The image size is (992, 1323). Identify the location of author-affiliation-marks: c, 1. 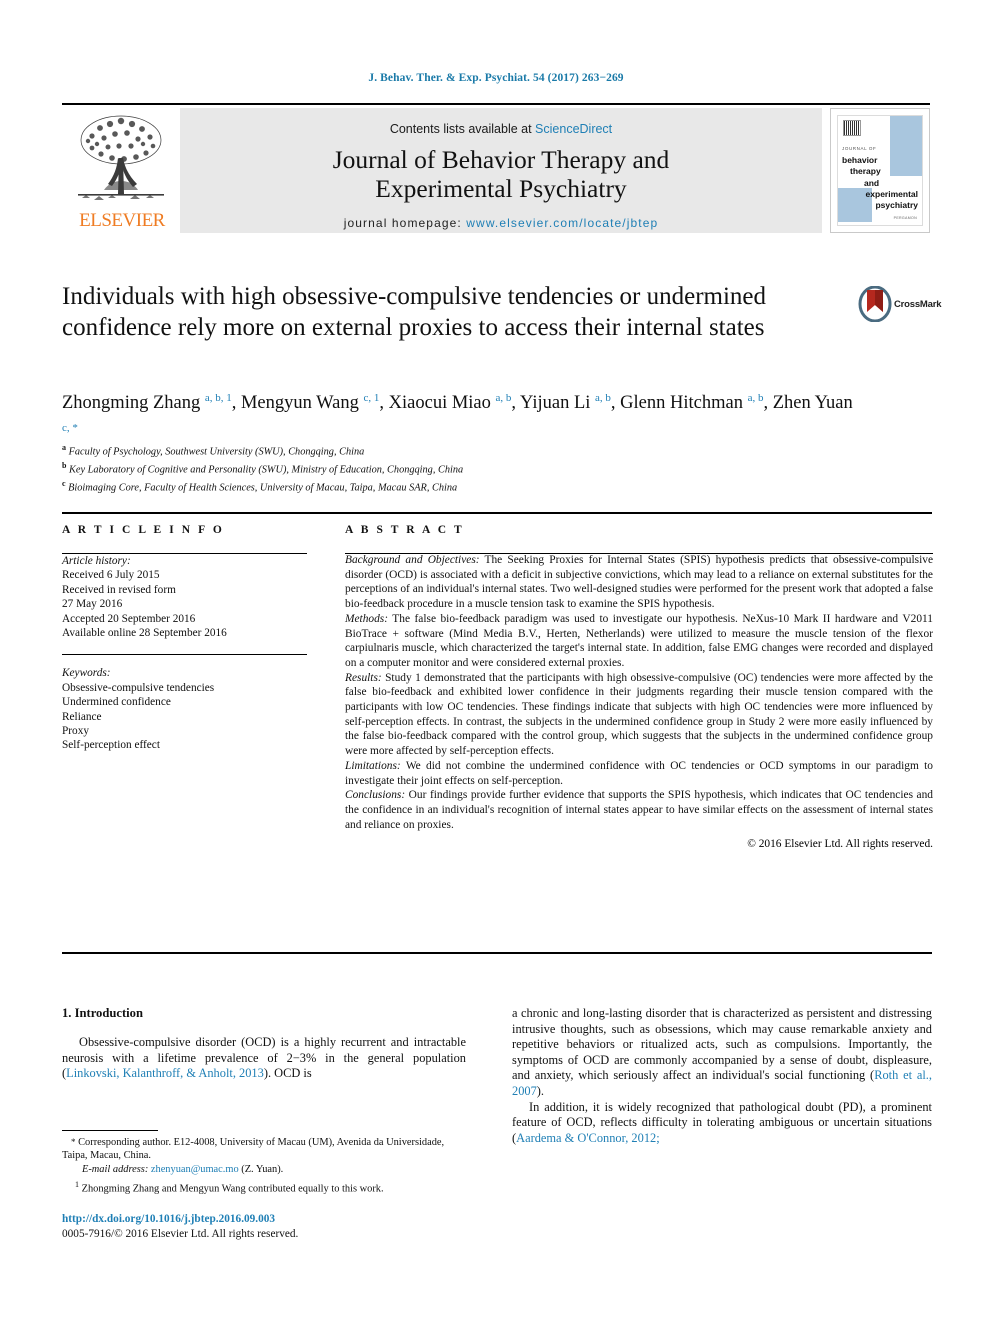
(371, 398).